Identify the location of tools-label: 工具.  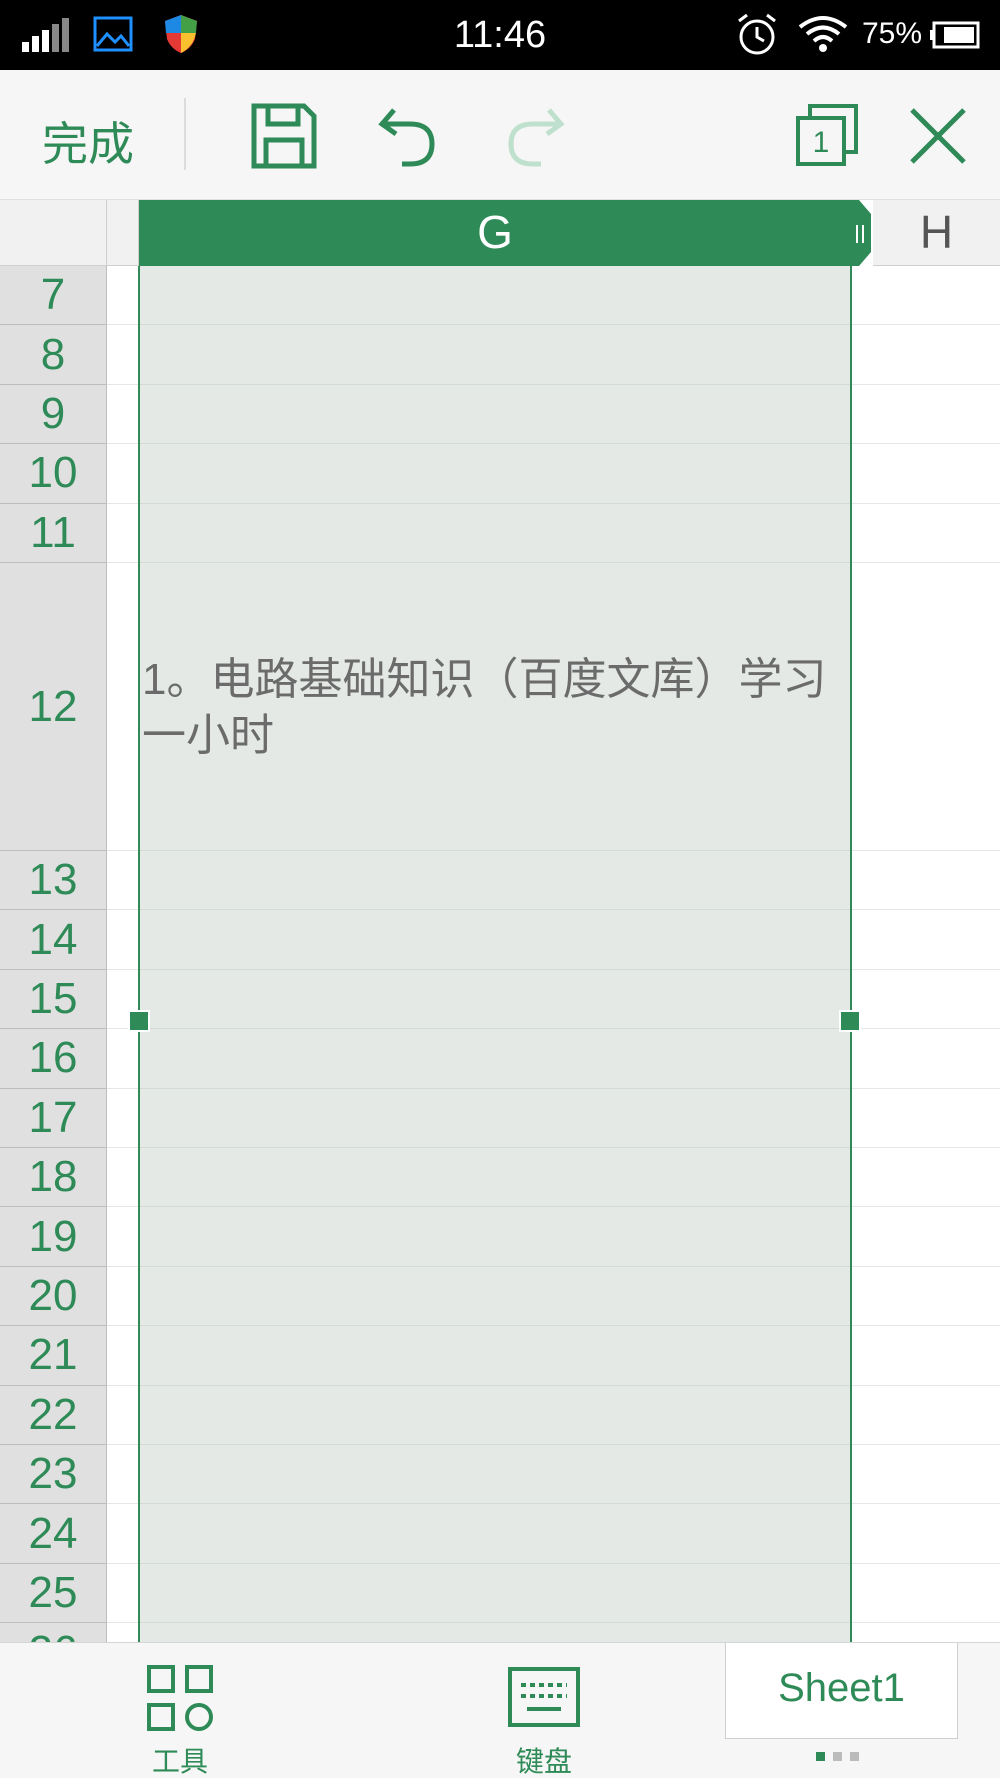
(179, 1761).